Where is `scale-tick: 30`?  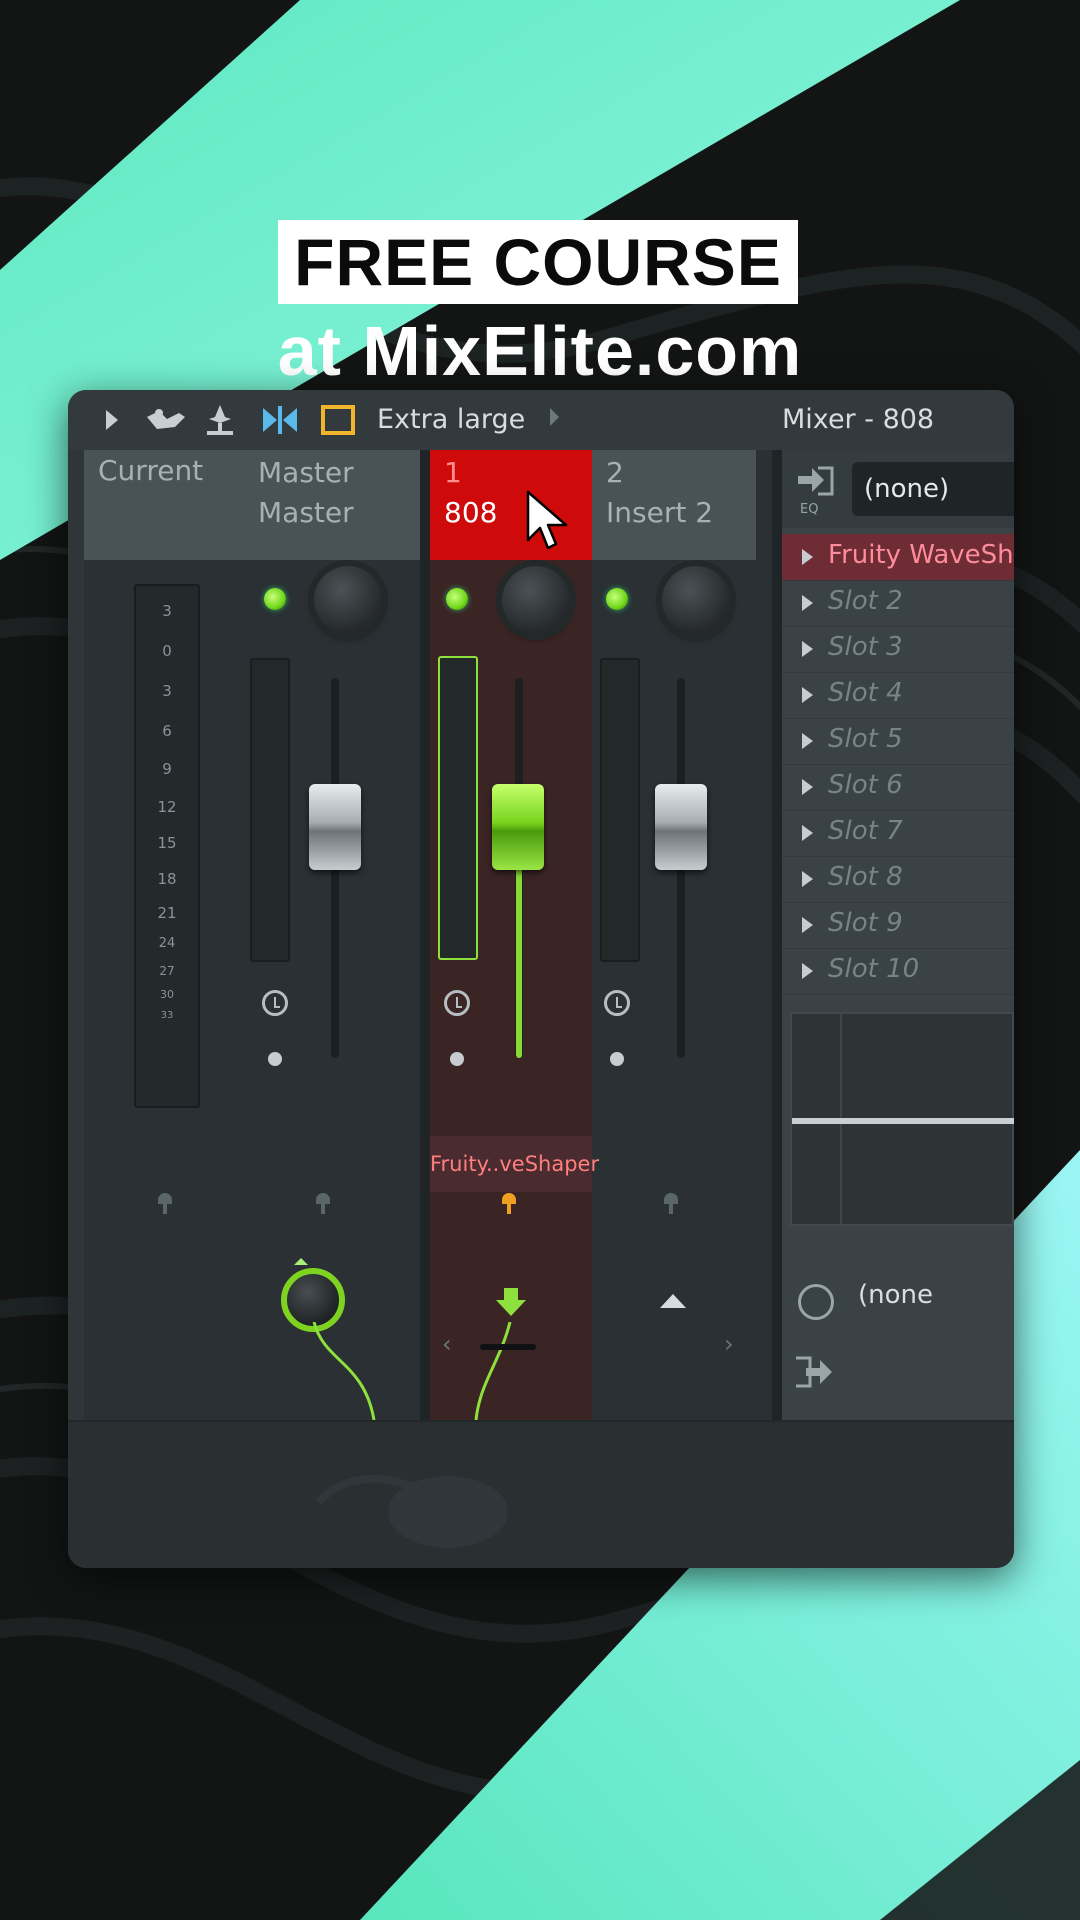
scale-tick: 30 is located at coordinates (167, 994).